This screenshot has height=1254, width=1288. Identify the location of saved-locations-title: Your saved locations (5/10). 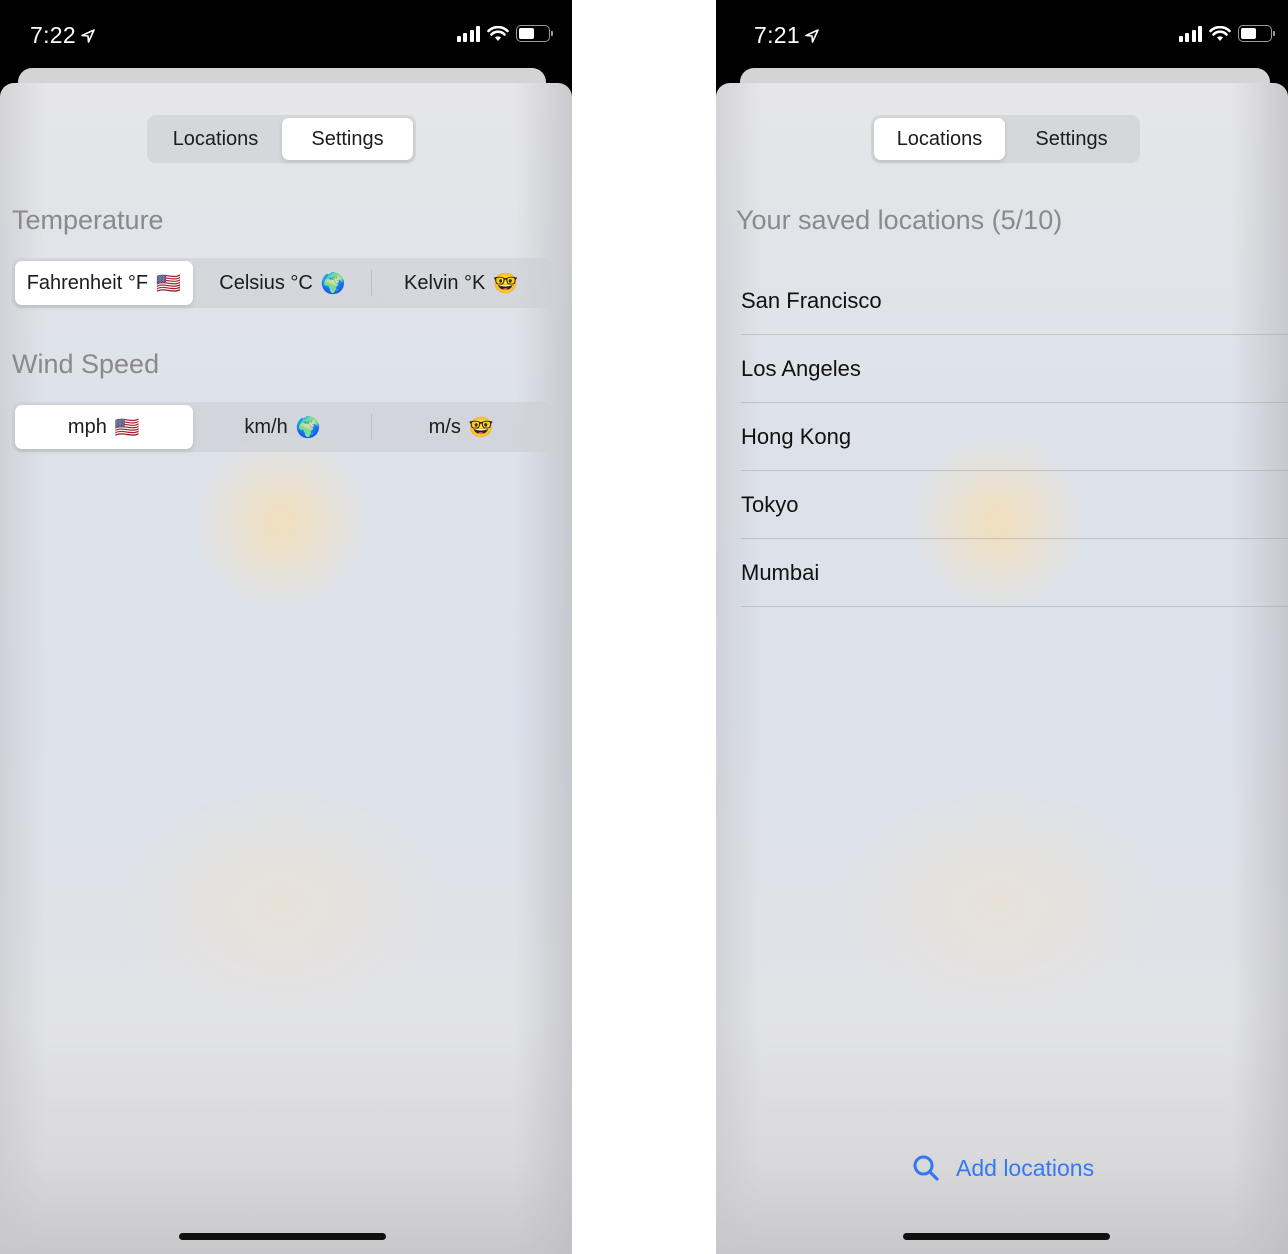
(899, 220).